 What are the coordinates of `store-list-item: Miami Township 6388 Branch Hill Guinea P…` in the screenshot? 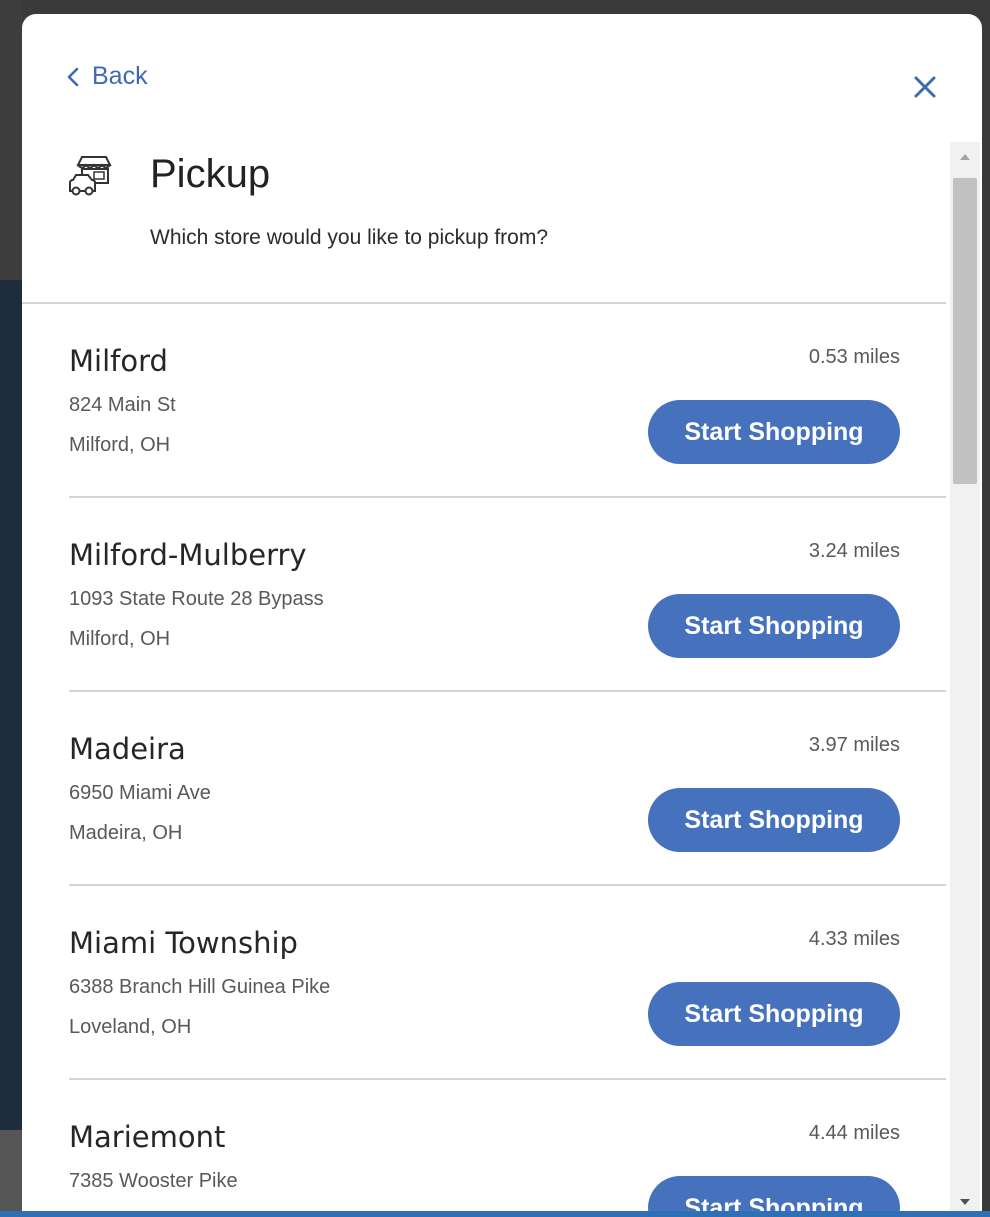 It's located at (507, 983).